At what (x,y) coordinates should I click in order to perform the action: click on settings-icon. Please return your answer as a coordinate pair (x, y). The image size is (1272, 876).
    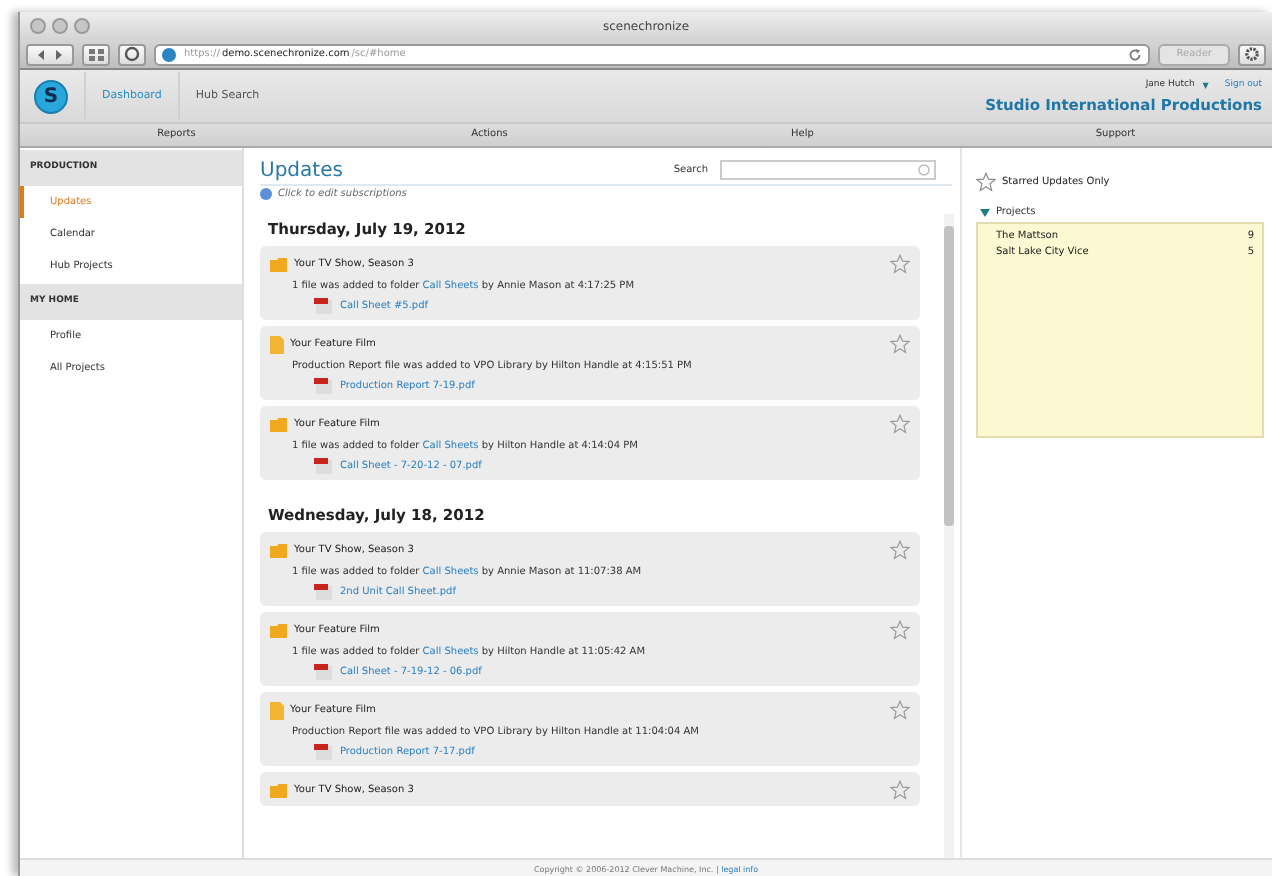
    Looking at the image, I should click on (1252, 54).